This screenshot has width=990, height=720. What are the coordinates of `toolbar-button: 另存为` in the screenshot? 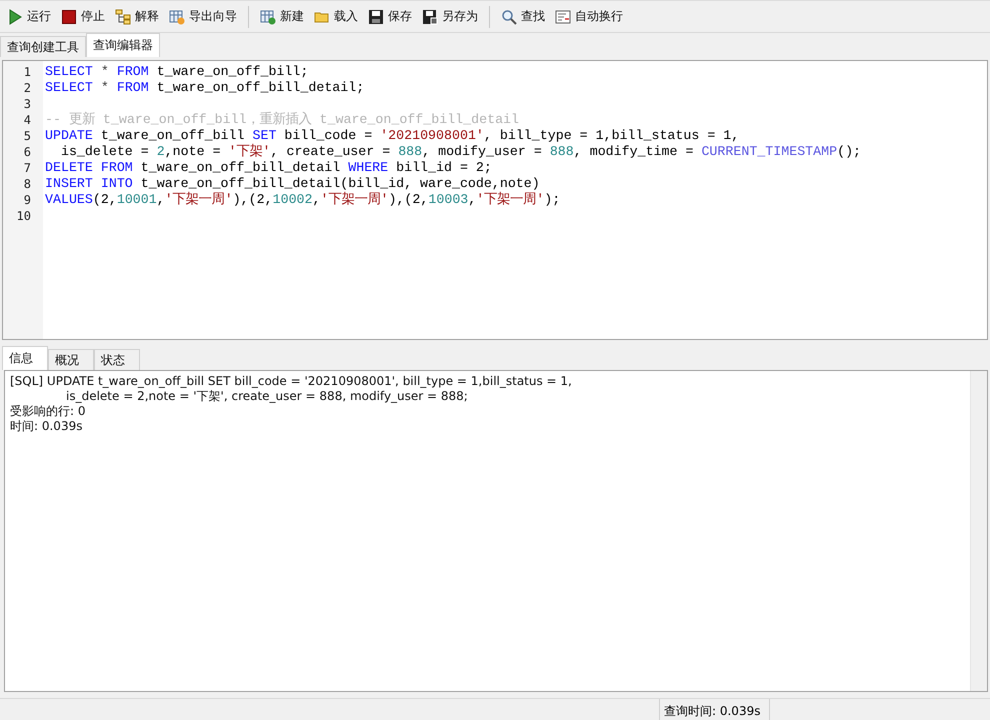 It's located at (450, 16).